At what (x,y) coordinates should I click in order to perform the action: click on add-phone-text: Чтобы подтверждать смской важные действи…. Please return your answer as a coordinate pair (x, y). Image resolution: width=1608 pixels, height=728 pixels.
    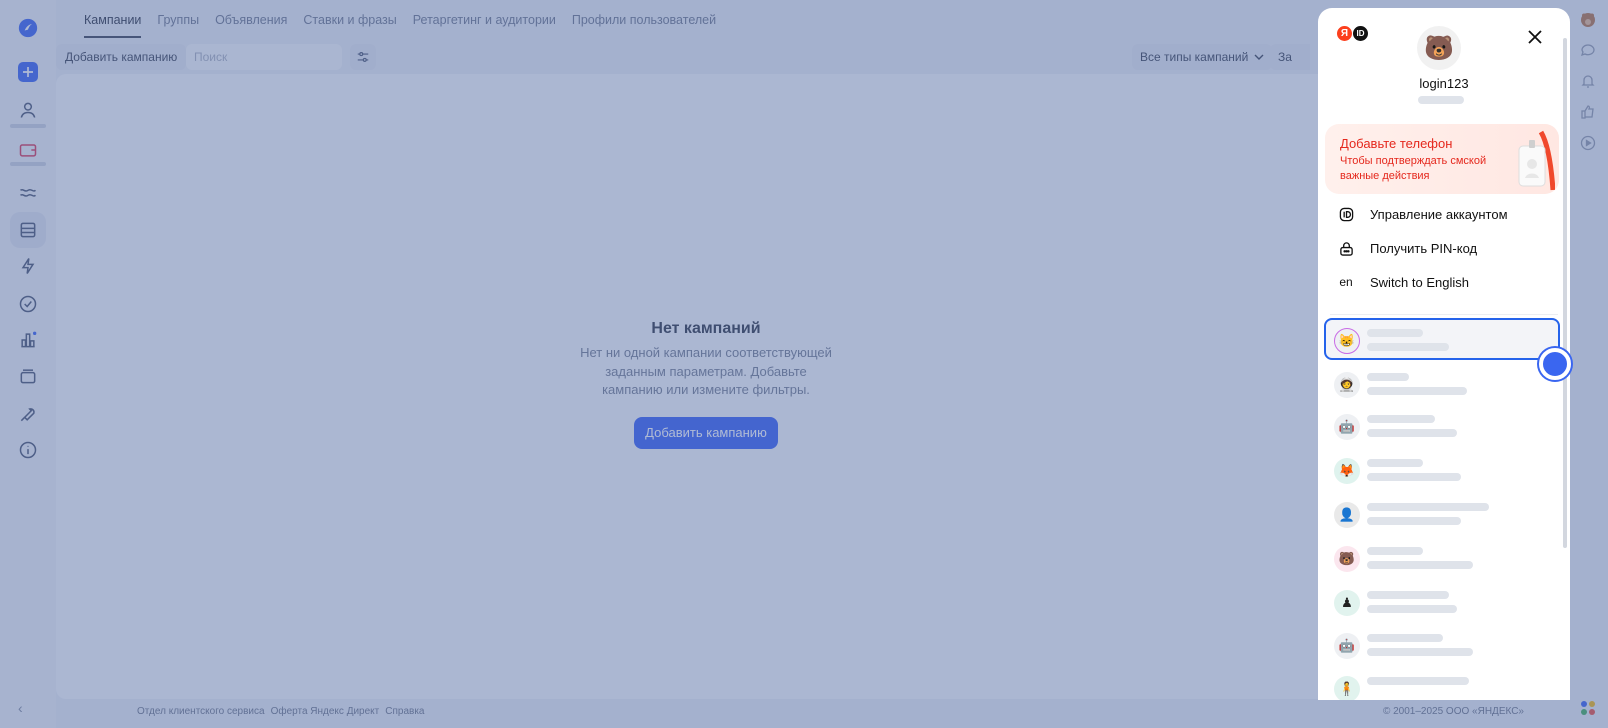
    Looking at the image, I should click on (1413, 168).